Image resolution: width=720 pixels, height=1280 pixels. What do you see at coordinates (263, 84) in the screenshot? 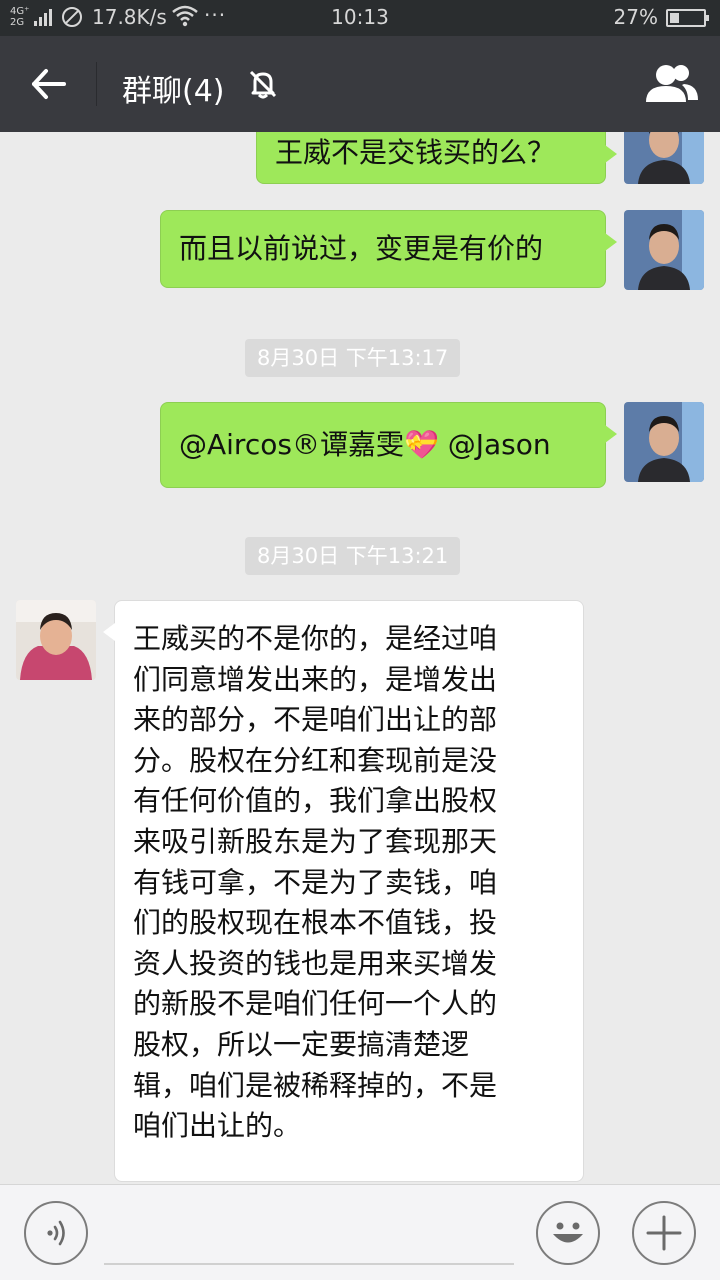
I see `bell-muted-icon` at bounding box center [263, 84].